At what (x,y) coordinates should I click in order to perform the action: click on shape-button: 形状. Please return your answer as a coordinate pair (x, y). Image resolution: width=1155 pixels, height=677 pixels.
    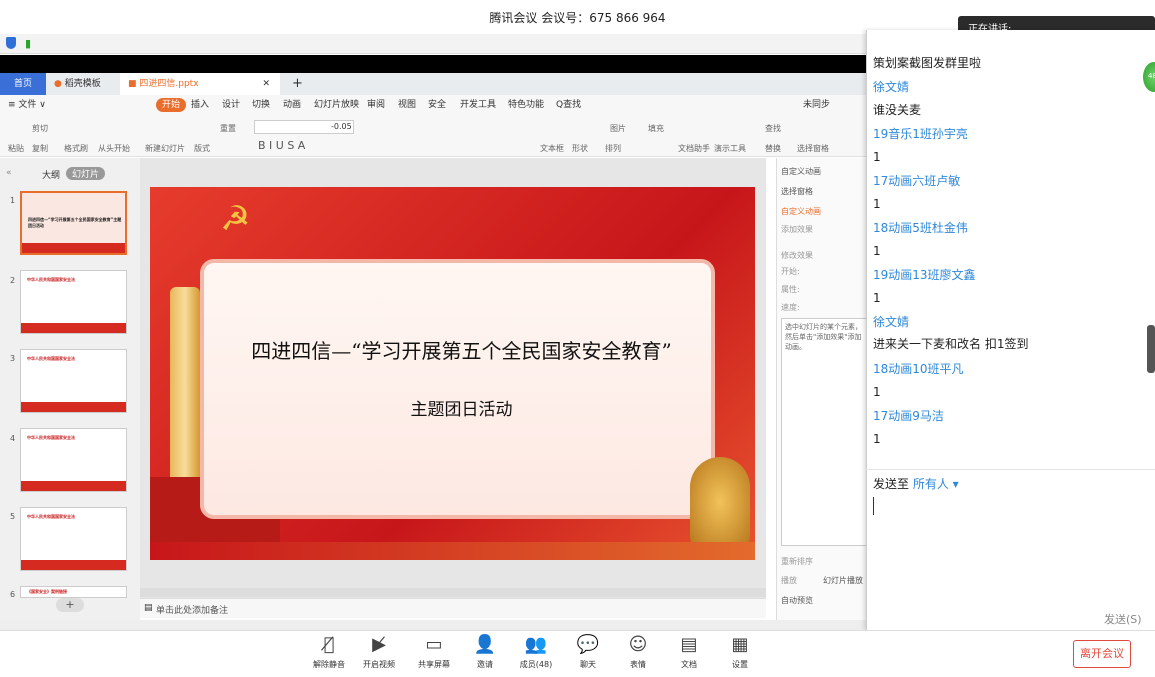
    Looking at the image, I should click on (580, 148).